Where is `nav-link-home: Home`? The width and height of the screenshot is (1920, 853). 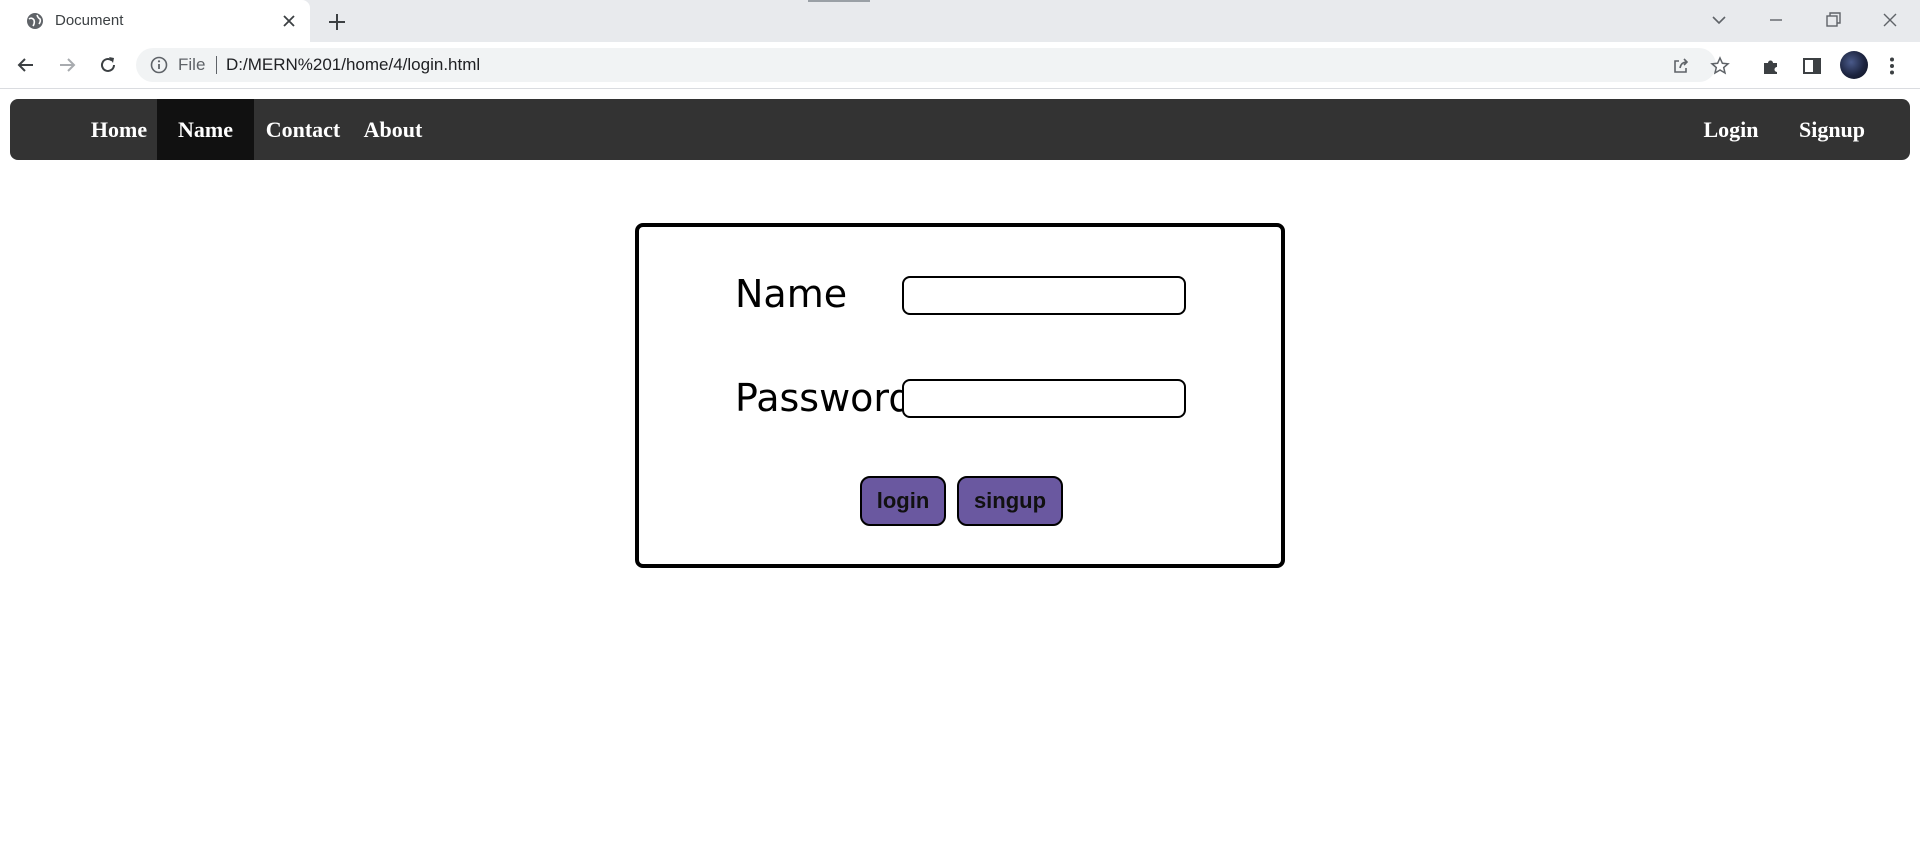
nav-link-home: Home is located at coordinates (119, 129).